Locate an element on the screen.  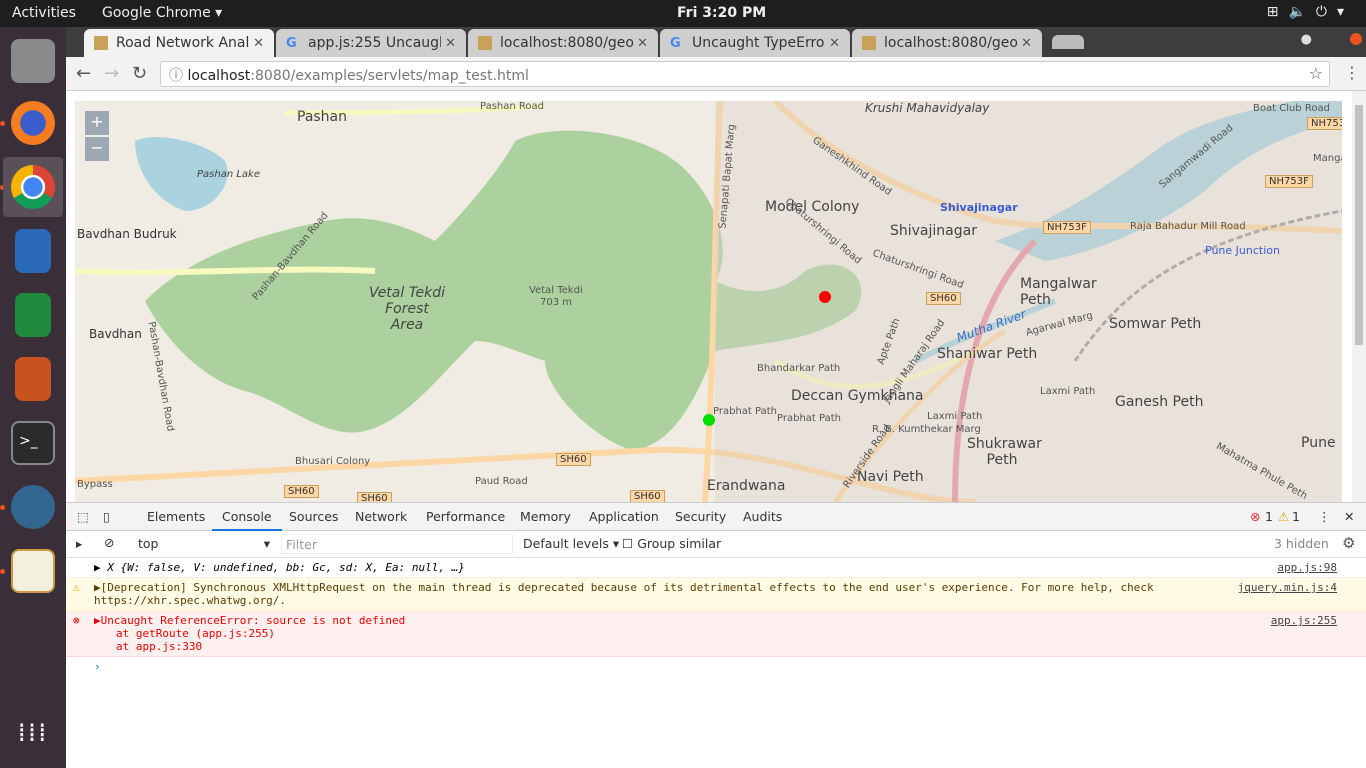
tab-localhost-geo-2: localhost:8080/geo ✕ is located at coordinates (947, 43).